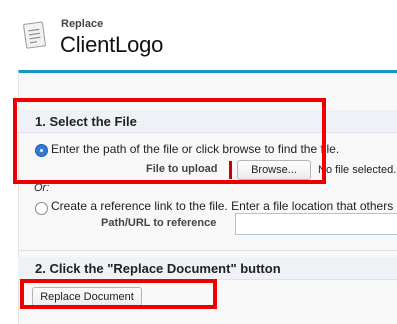 This screenshot has height=324, width=397. What do you see at coordinates (207, 250) in the screenshot?
I see `section-divider` at bounding box center [207, 250].